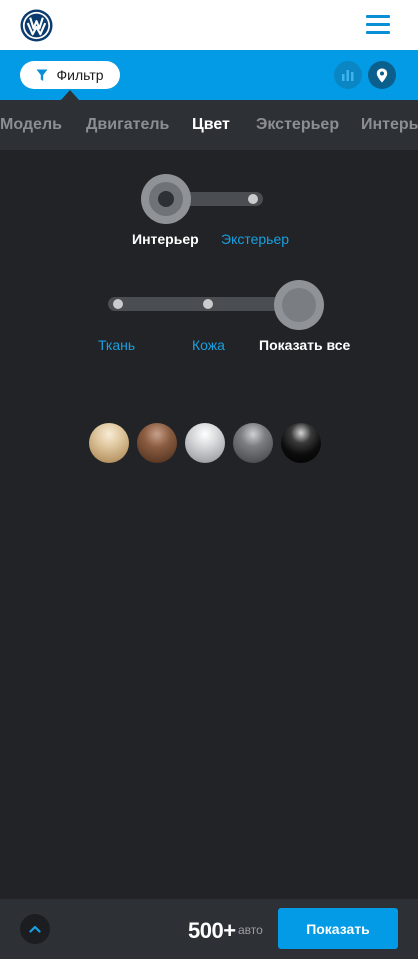 The image size is (418, 959). What do you see at coordinates (304, 345) in the screenshot?
I see `material-option-all: Показать все` at bounding box center [304, 345].